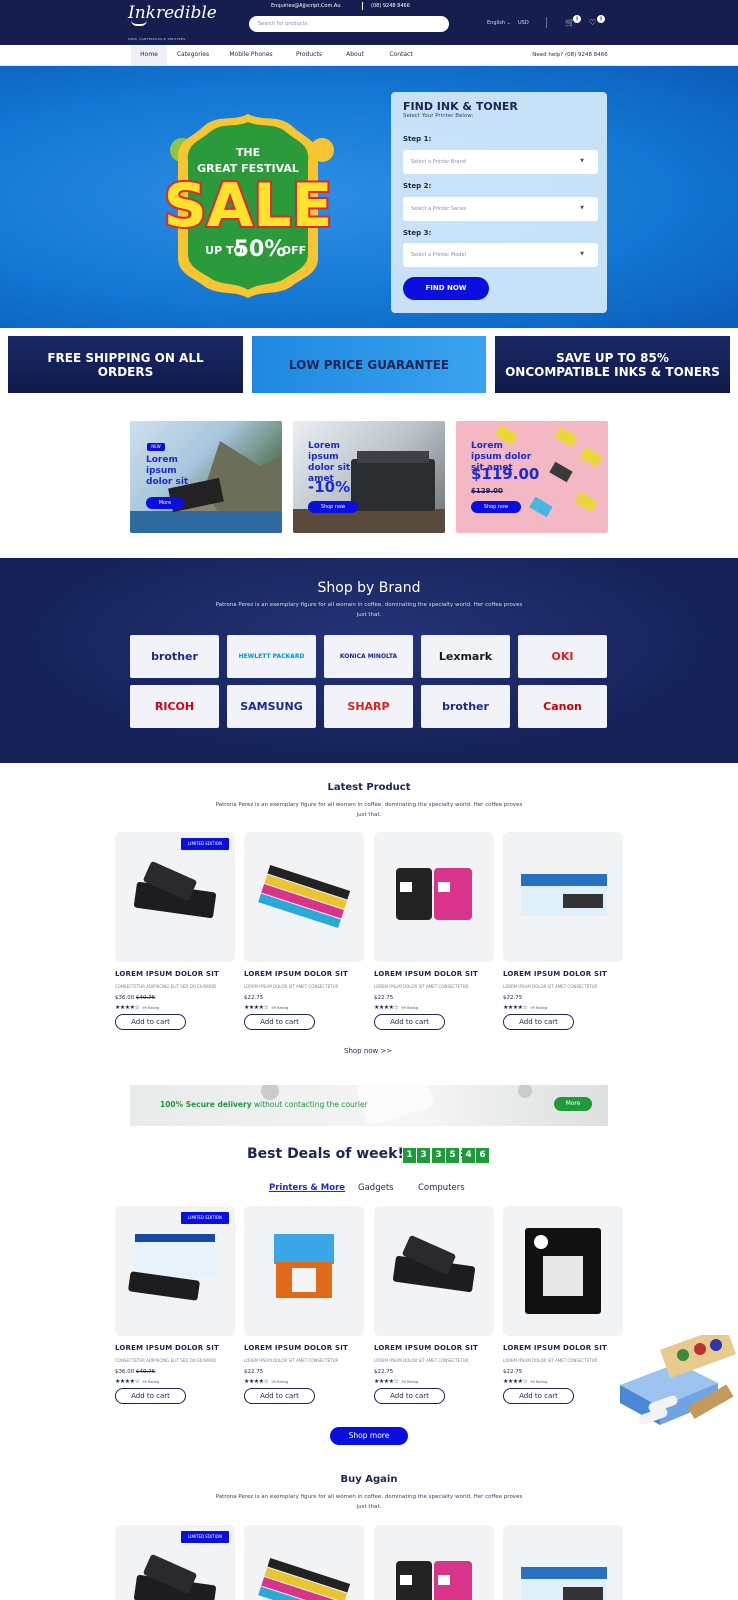 The image size is (738, 1600). What do you see at coordinates (376, 1188) in the screenshot?
I see `tab-gadgets: Gadgets` at bounding box center [376, 1188].